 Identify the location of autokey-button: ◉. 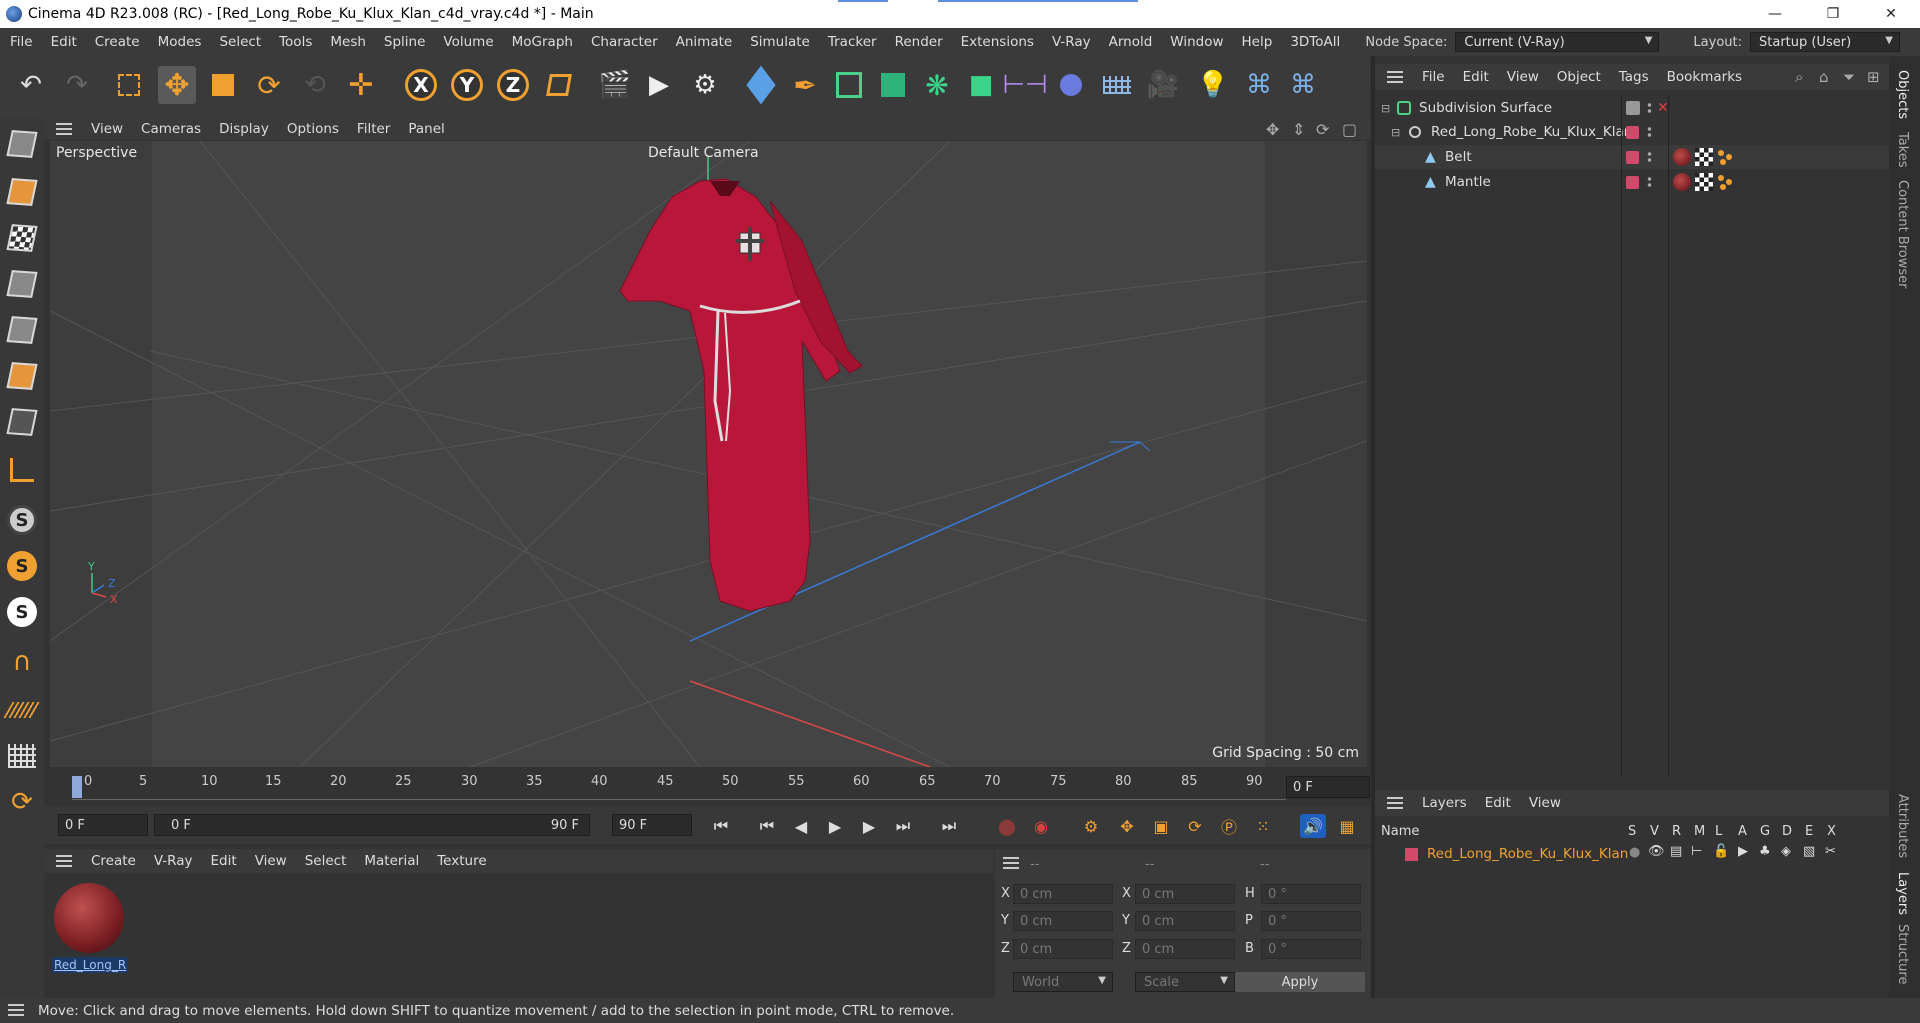
(1041, 826).